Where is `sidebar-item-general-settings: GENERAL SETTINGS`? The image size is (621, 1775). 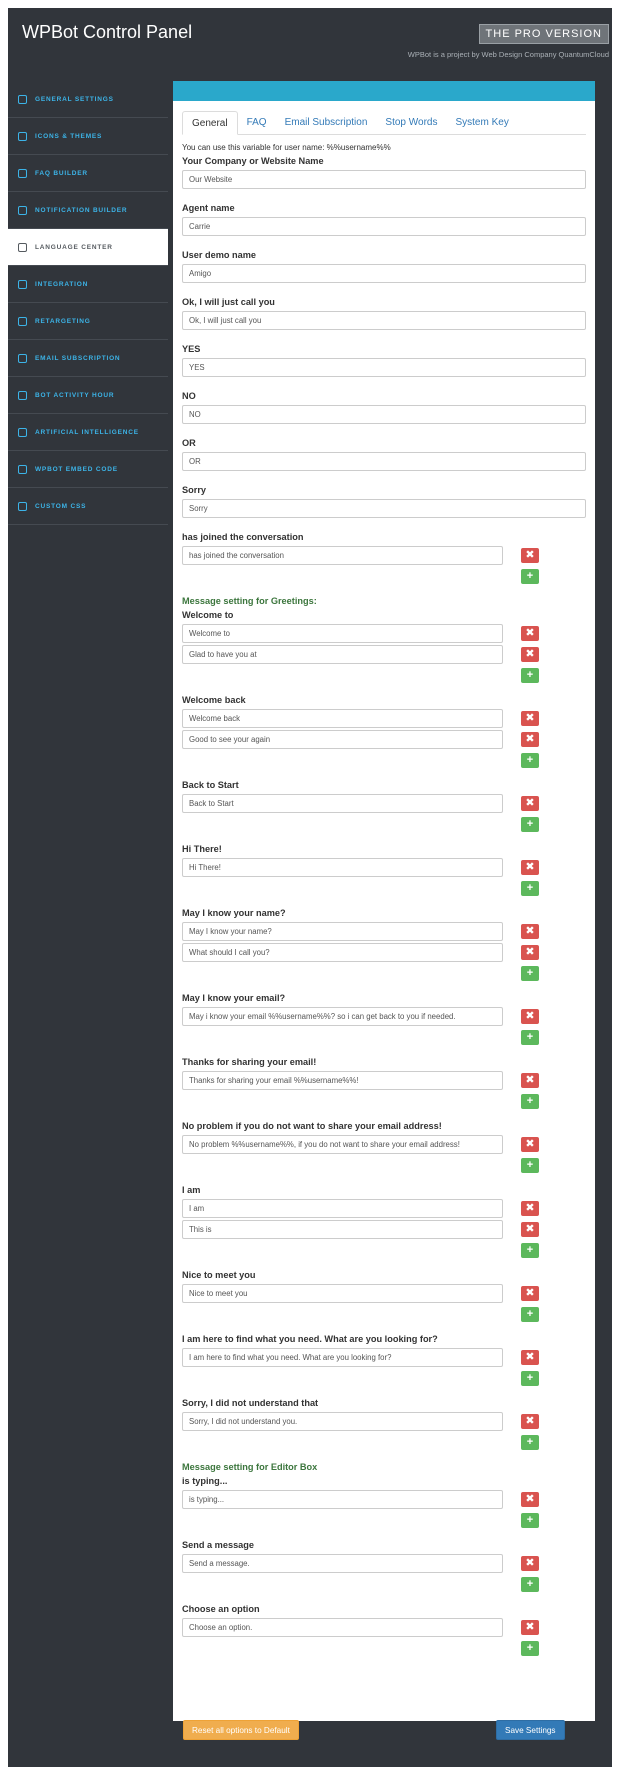
sidebar-item-general-settings: GENERAL SETTINGS is located at coordinates (88, 99).